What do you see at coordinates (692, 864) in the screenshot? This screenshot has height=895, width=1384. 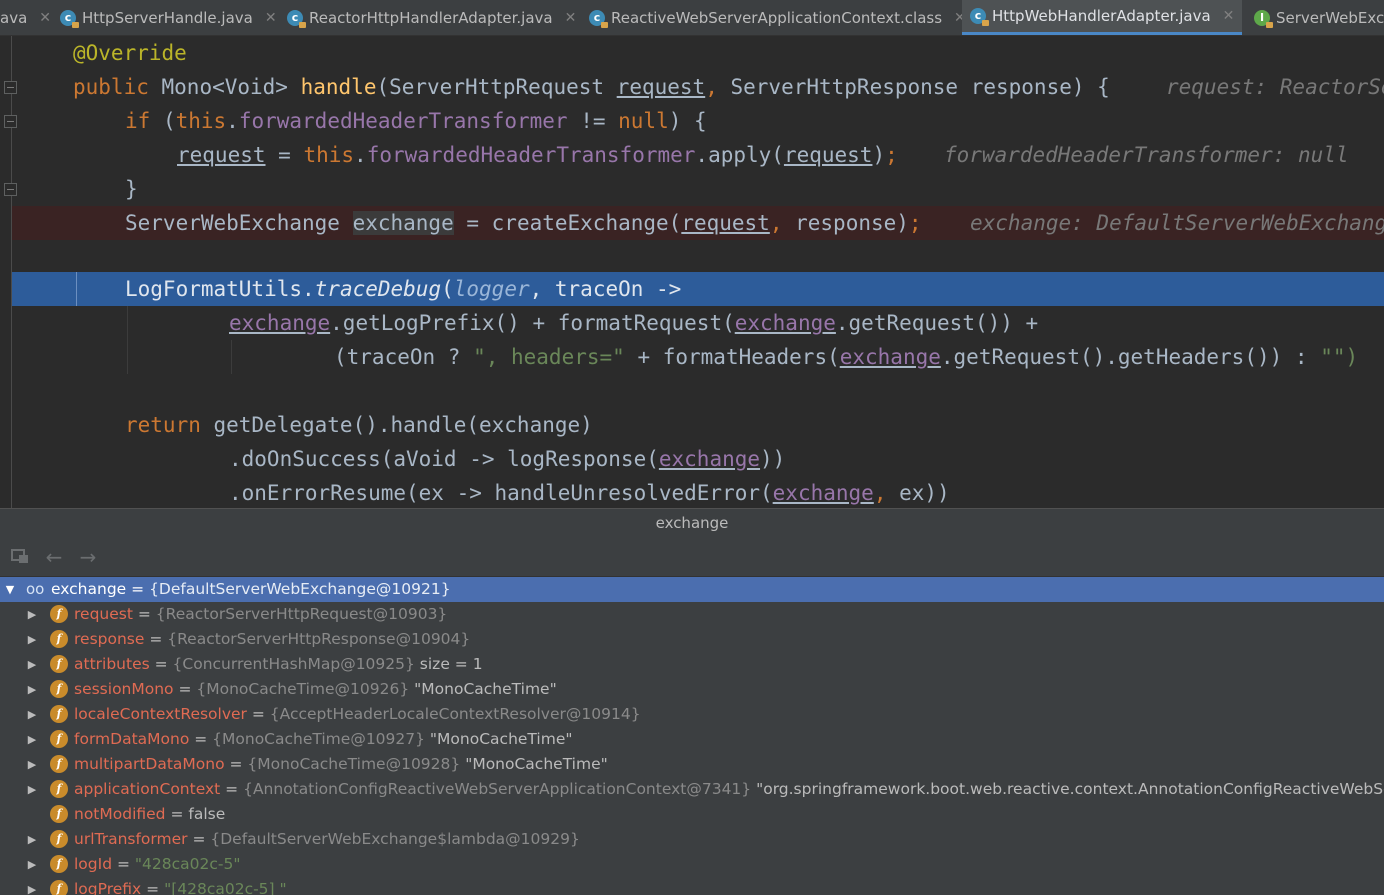 I see `tree-row: ▶ f logId = "428ca02c-5"` at bounding box center [692, 864].